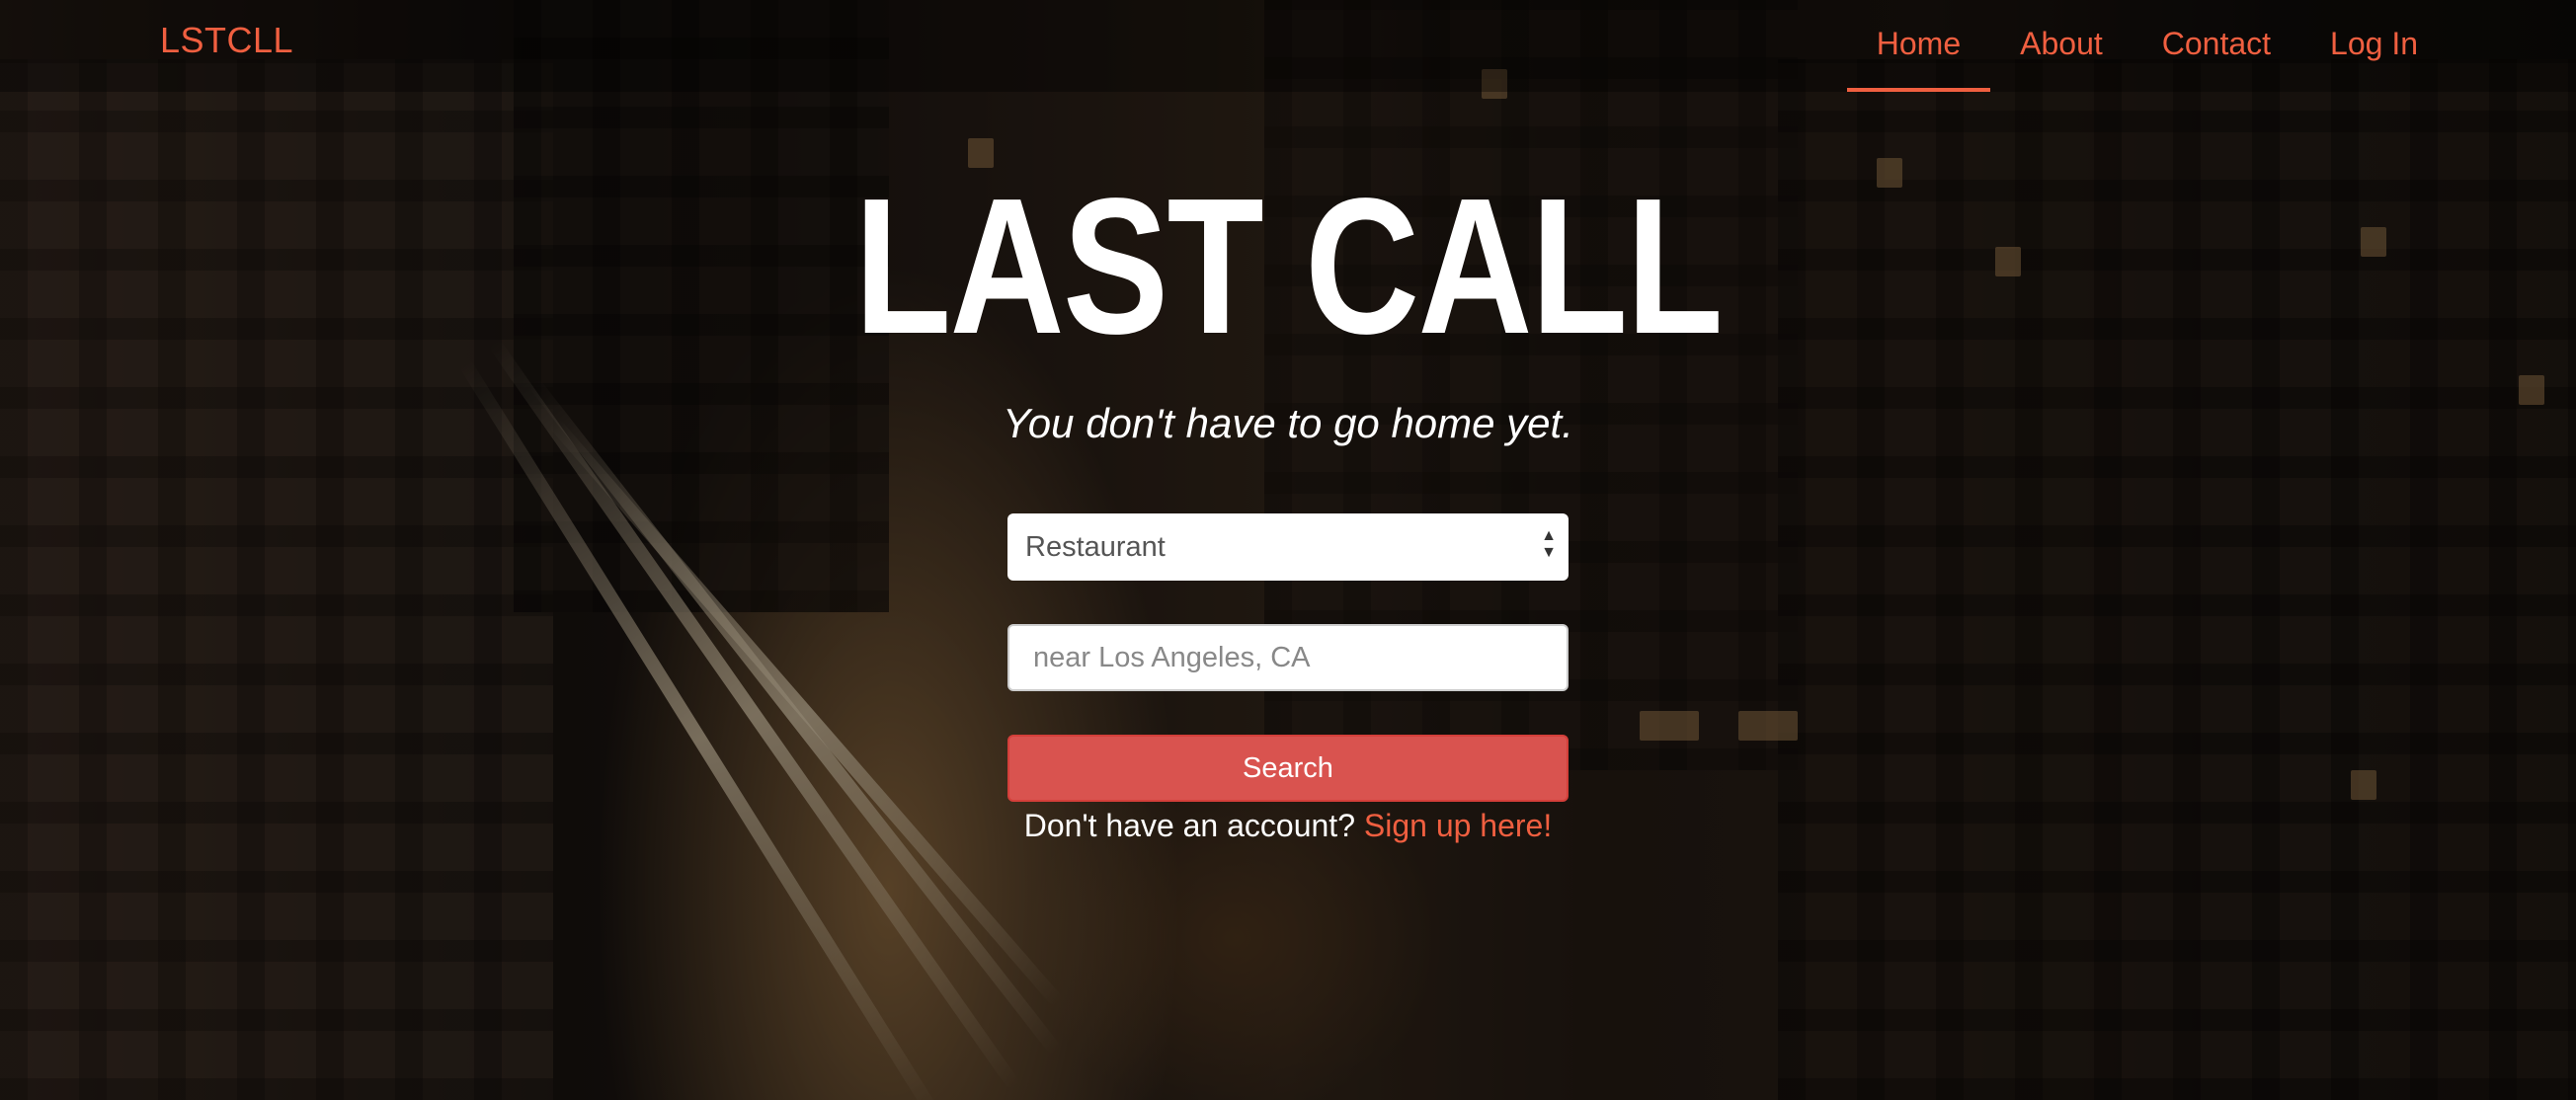 This screenshot has height=1100, width=2576. I want to click on nav-item-about: About, so click(2061, 46).